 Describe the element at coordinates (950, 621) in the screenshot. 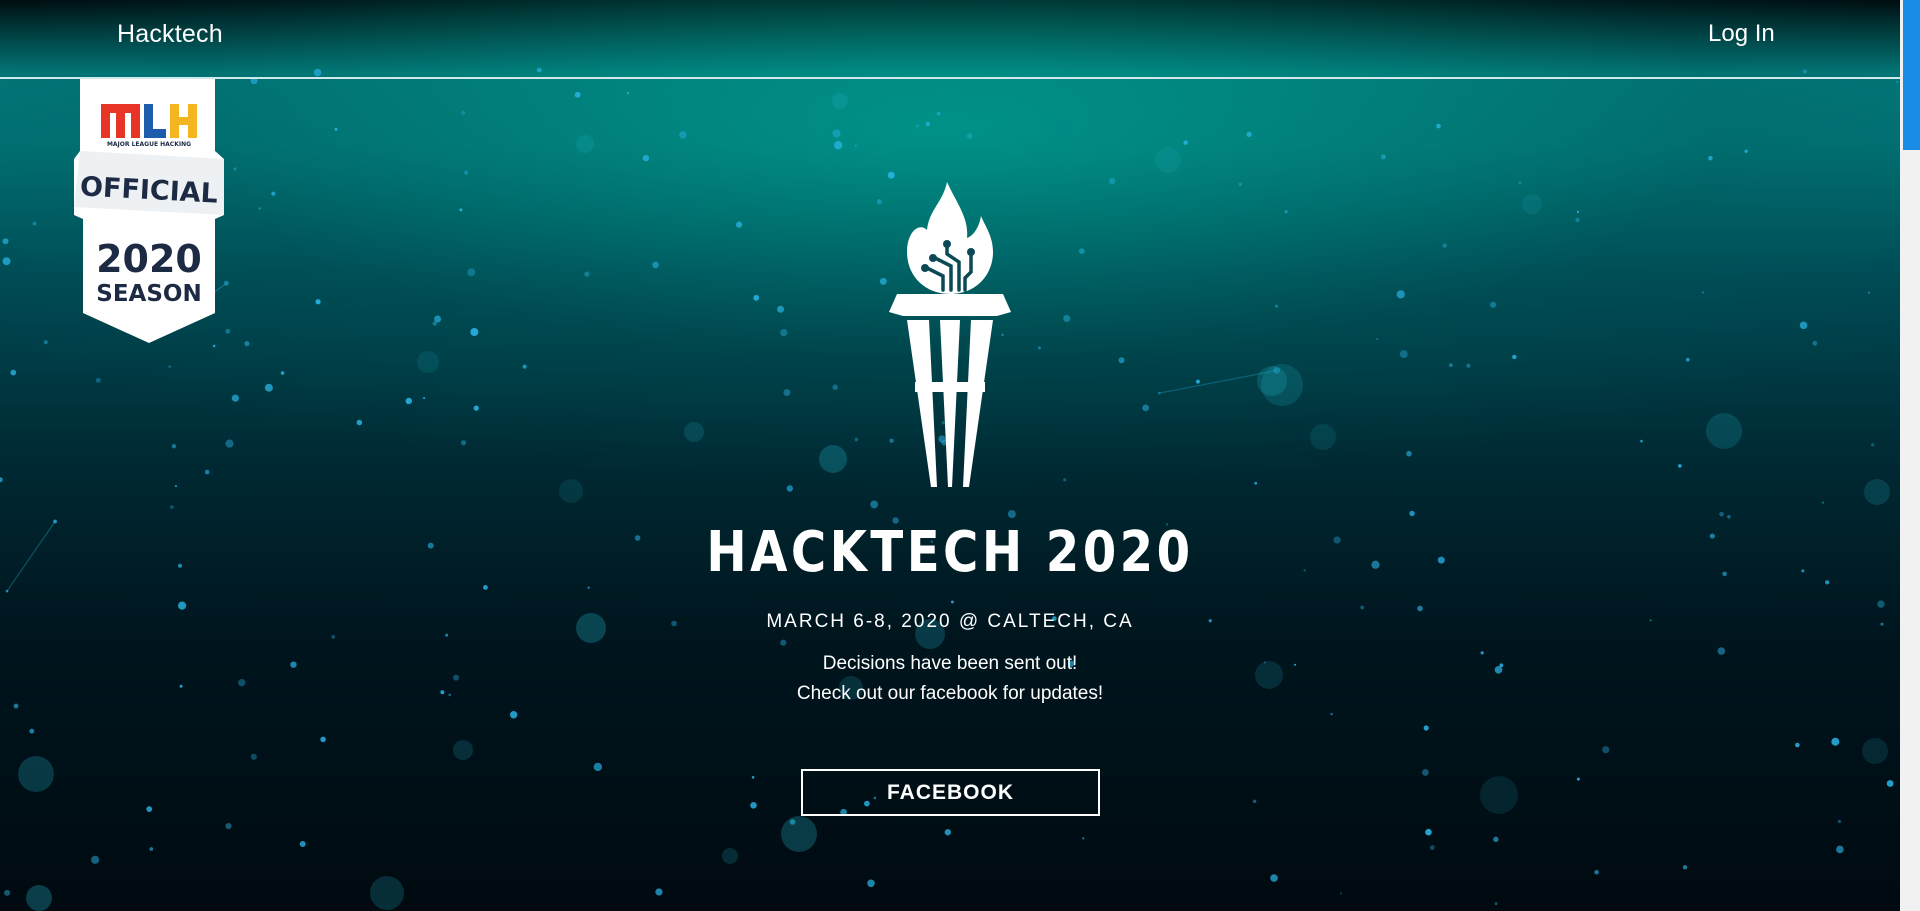

I see `event-date-location: MARCH 6-8, 2020 @ CALTECH, CA` at that location.